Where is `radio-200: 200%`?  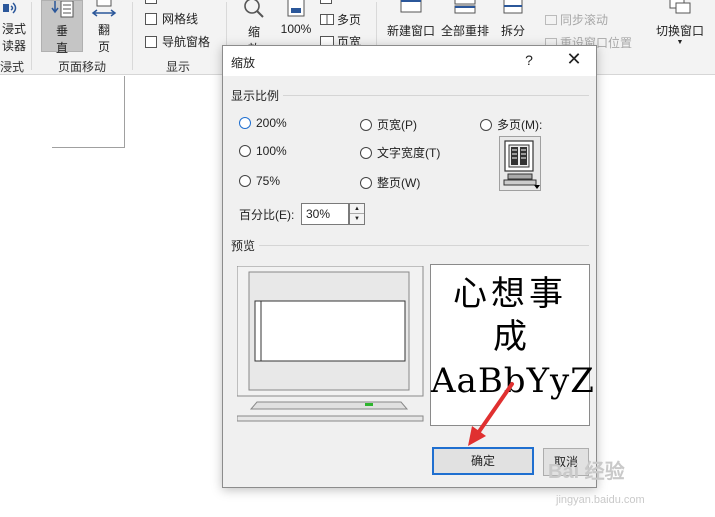 radio-200: 200% is located at coordinates (263, 123).